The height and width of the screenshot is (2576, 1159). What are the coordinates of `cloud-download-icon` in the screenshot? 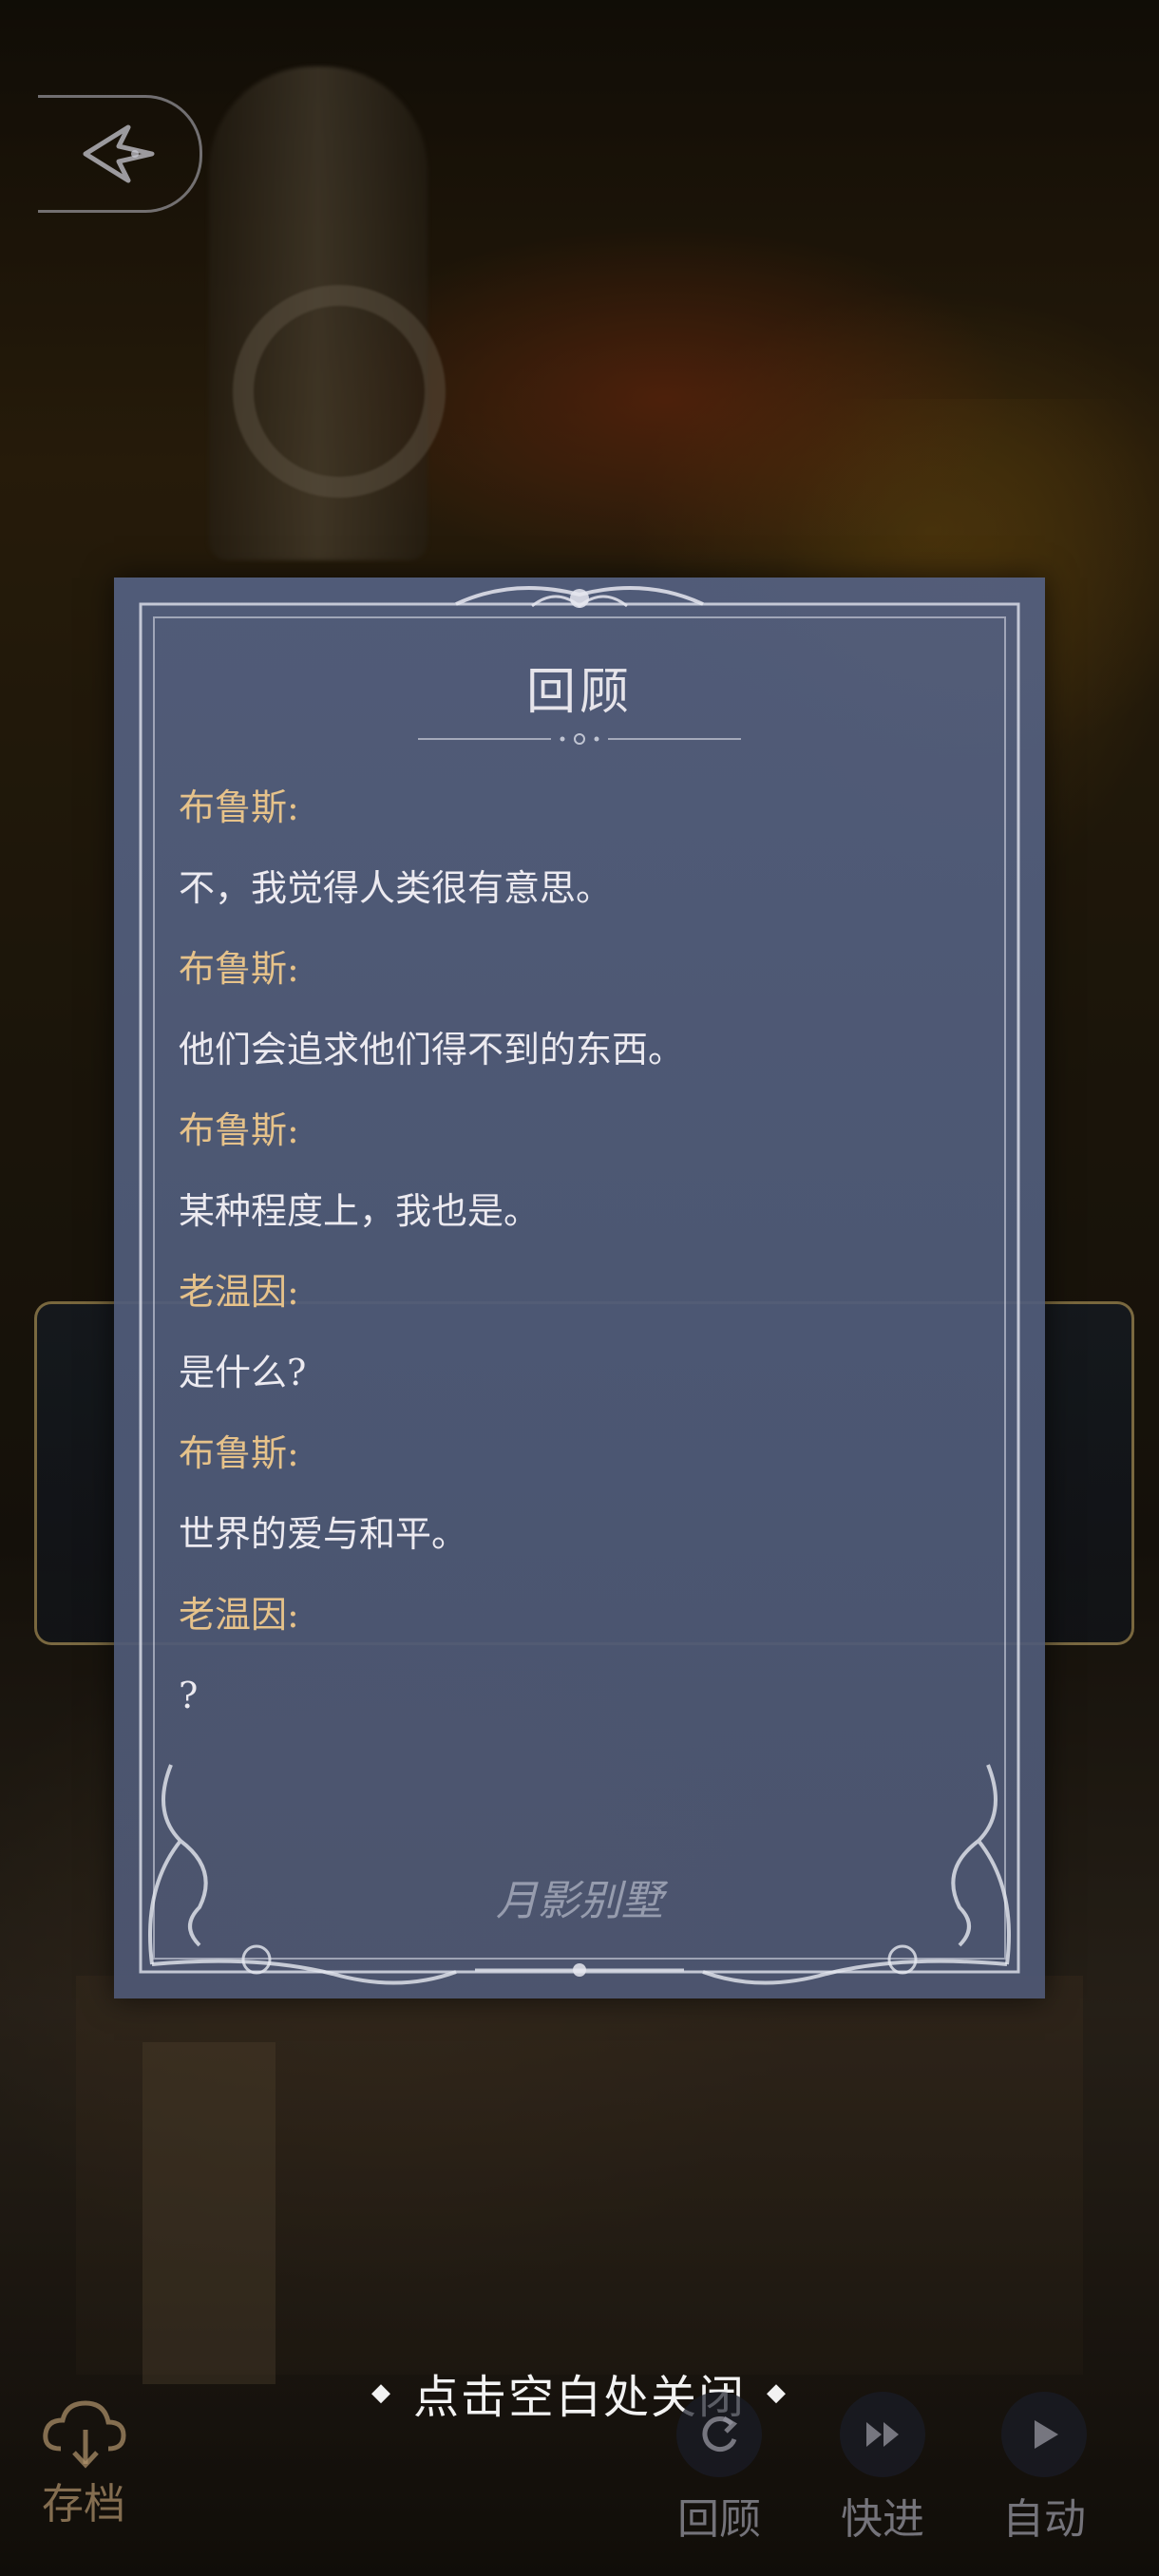 It's located at (84, 2434).